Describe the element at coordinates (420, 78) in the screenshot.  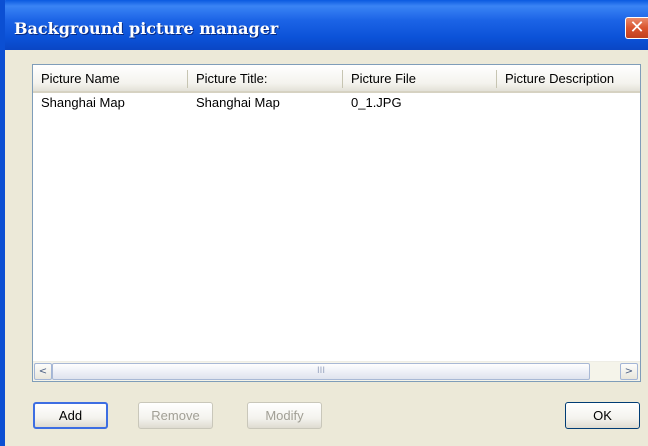
I see `column-header-picture-file: Picture File` at that location.